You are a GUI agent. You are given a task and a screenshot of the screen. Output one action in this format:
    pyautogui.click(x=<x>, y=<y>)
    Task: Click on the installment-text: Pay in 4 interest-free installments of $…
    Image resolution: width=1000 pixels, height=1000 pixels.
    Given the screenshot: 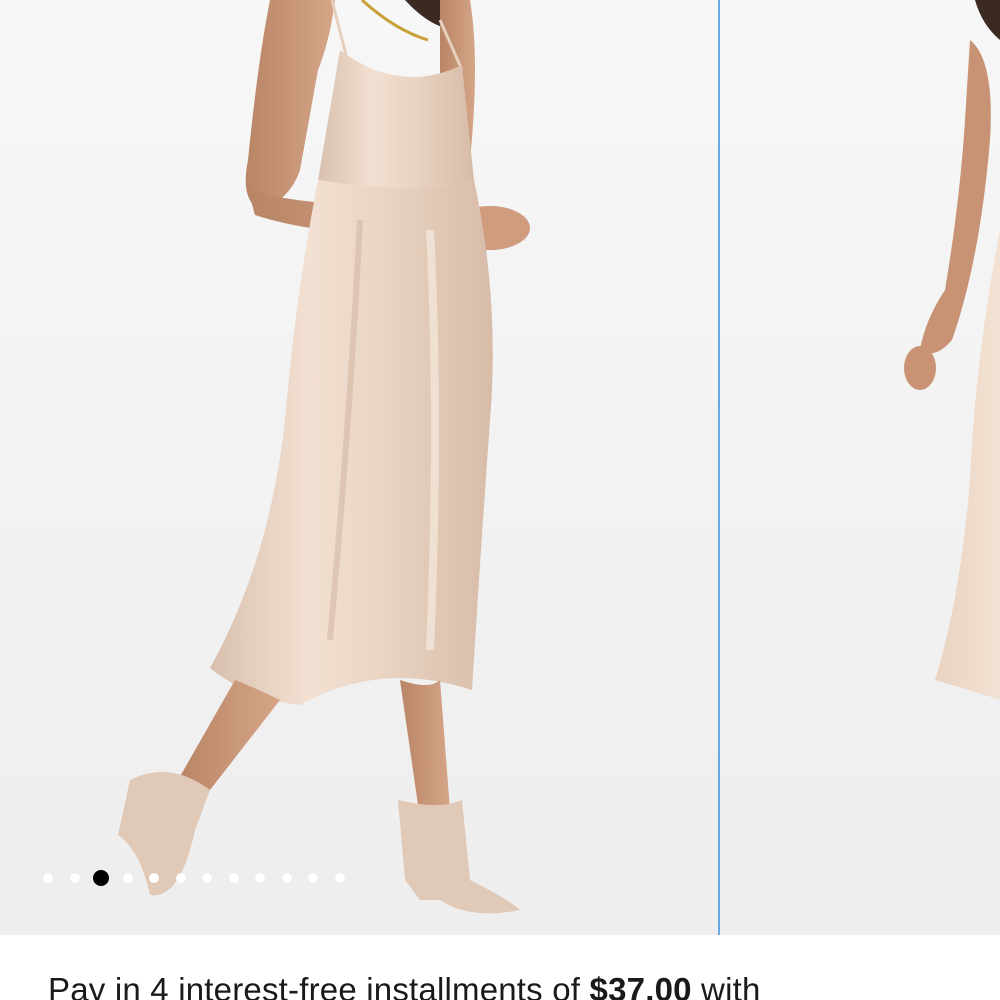 What is the action you would take?
    pyautogui.click(x=404, y=985)
    